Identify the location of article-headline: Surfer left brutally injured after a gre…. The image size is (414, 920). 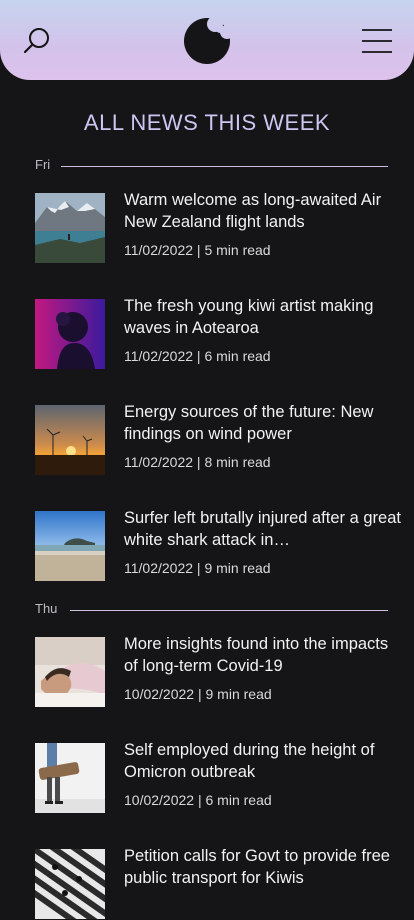
(262, 529).